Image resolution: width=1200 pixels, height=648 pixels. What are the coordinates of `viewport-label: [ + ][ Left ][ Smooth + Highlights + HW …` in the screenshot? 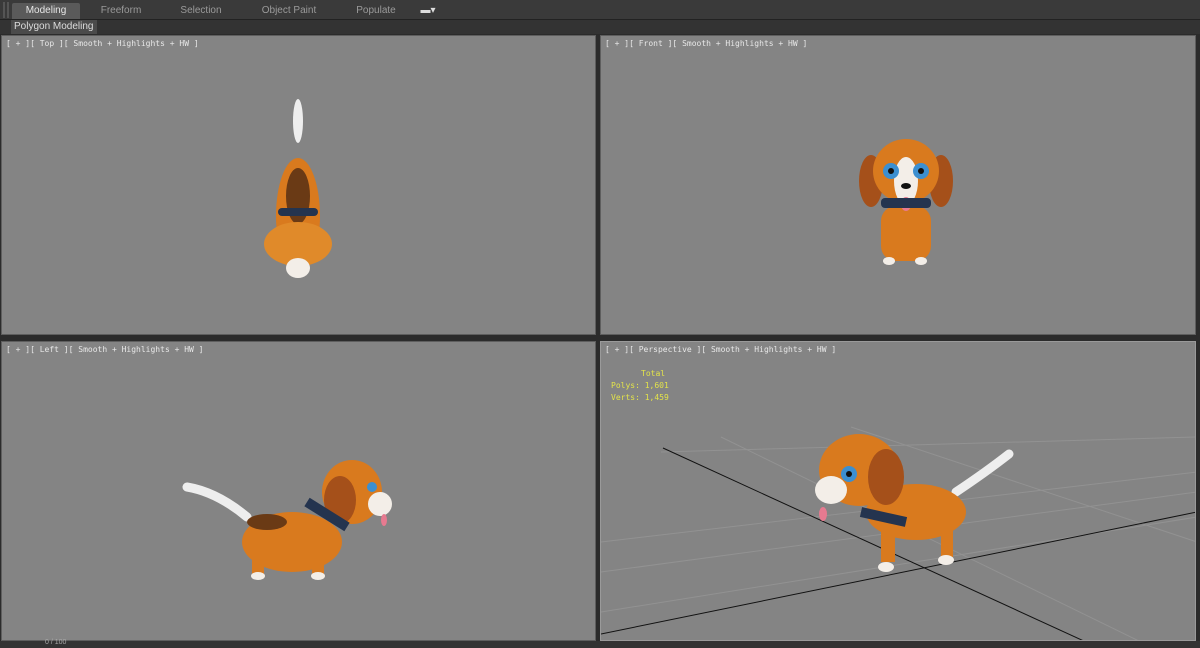 It's located at (104, 349).